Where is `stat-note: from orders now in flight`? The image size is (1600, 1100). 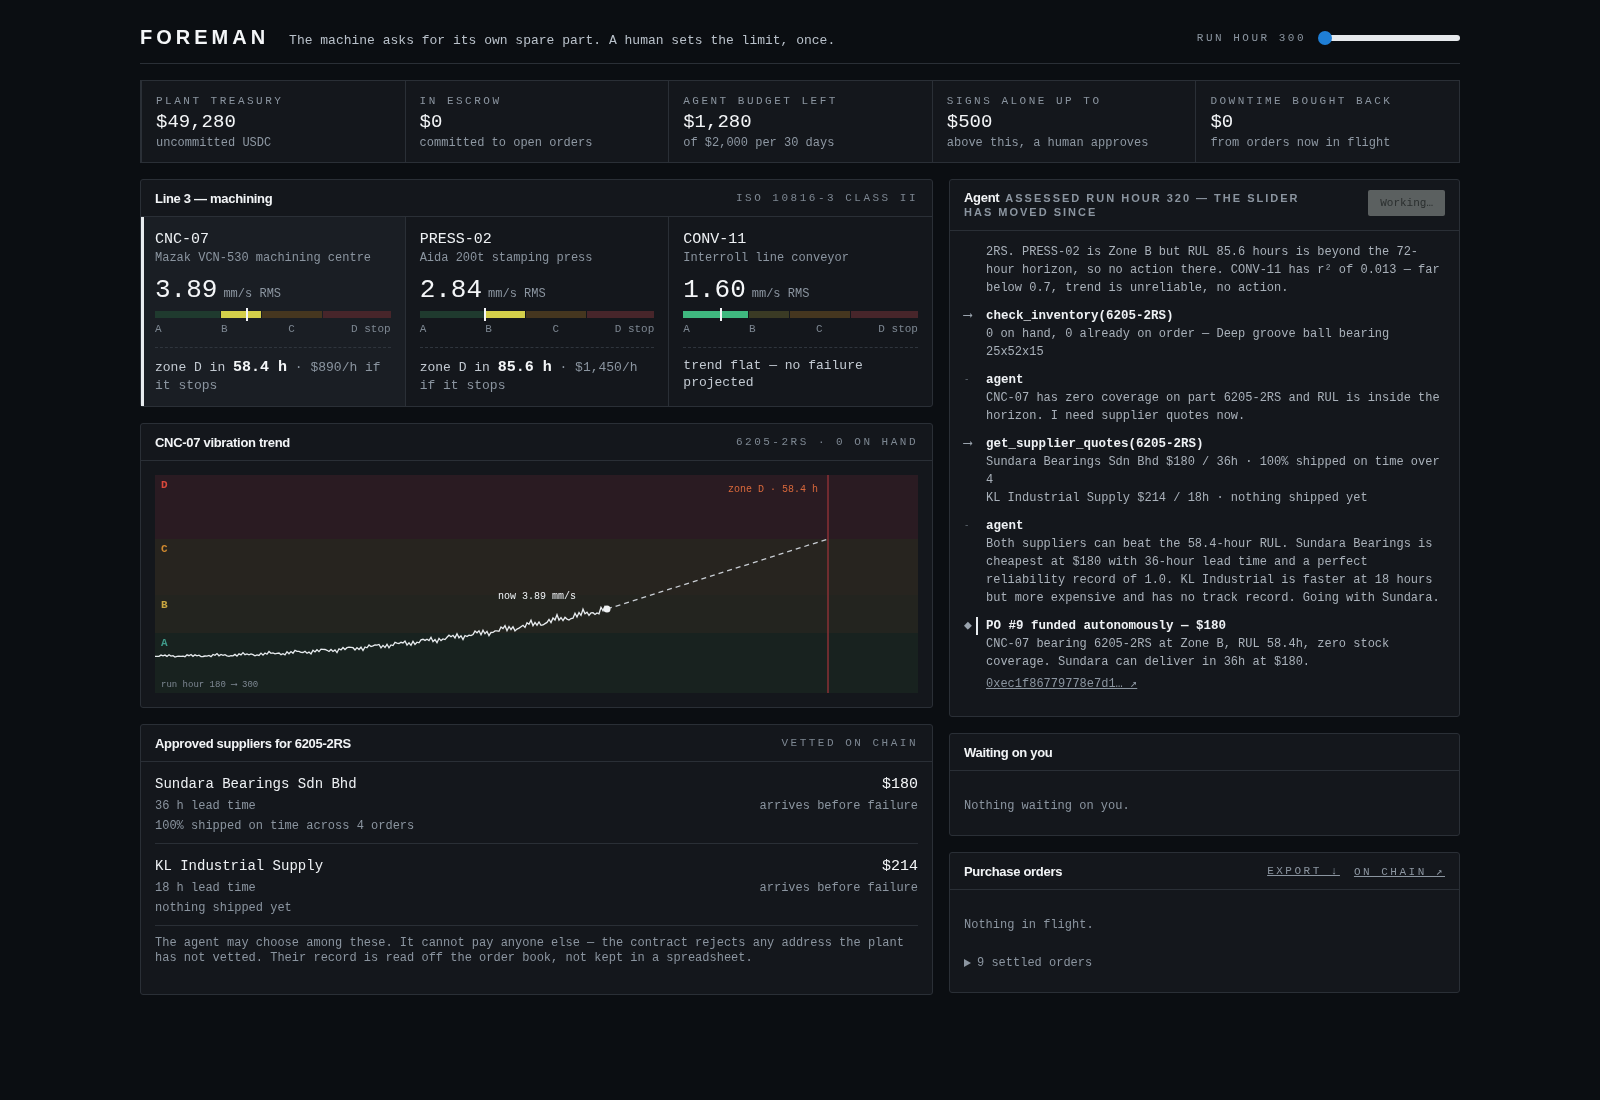 stat-note: from orders now in flight is located at coordinates (1301, 143).